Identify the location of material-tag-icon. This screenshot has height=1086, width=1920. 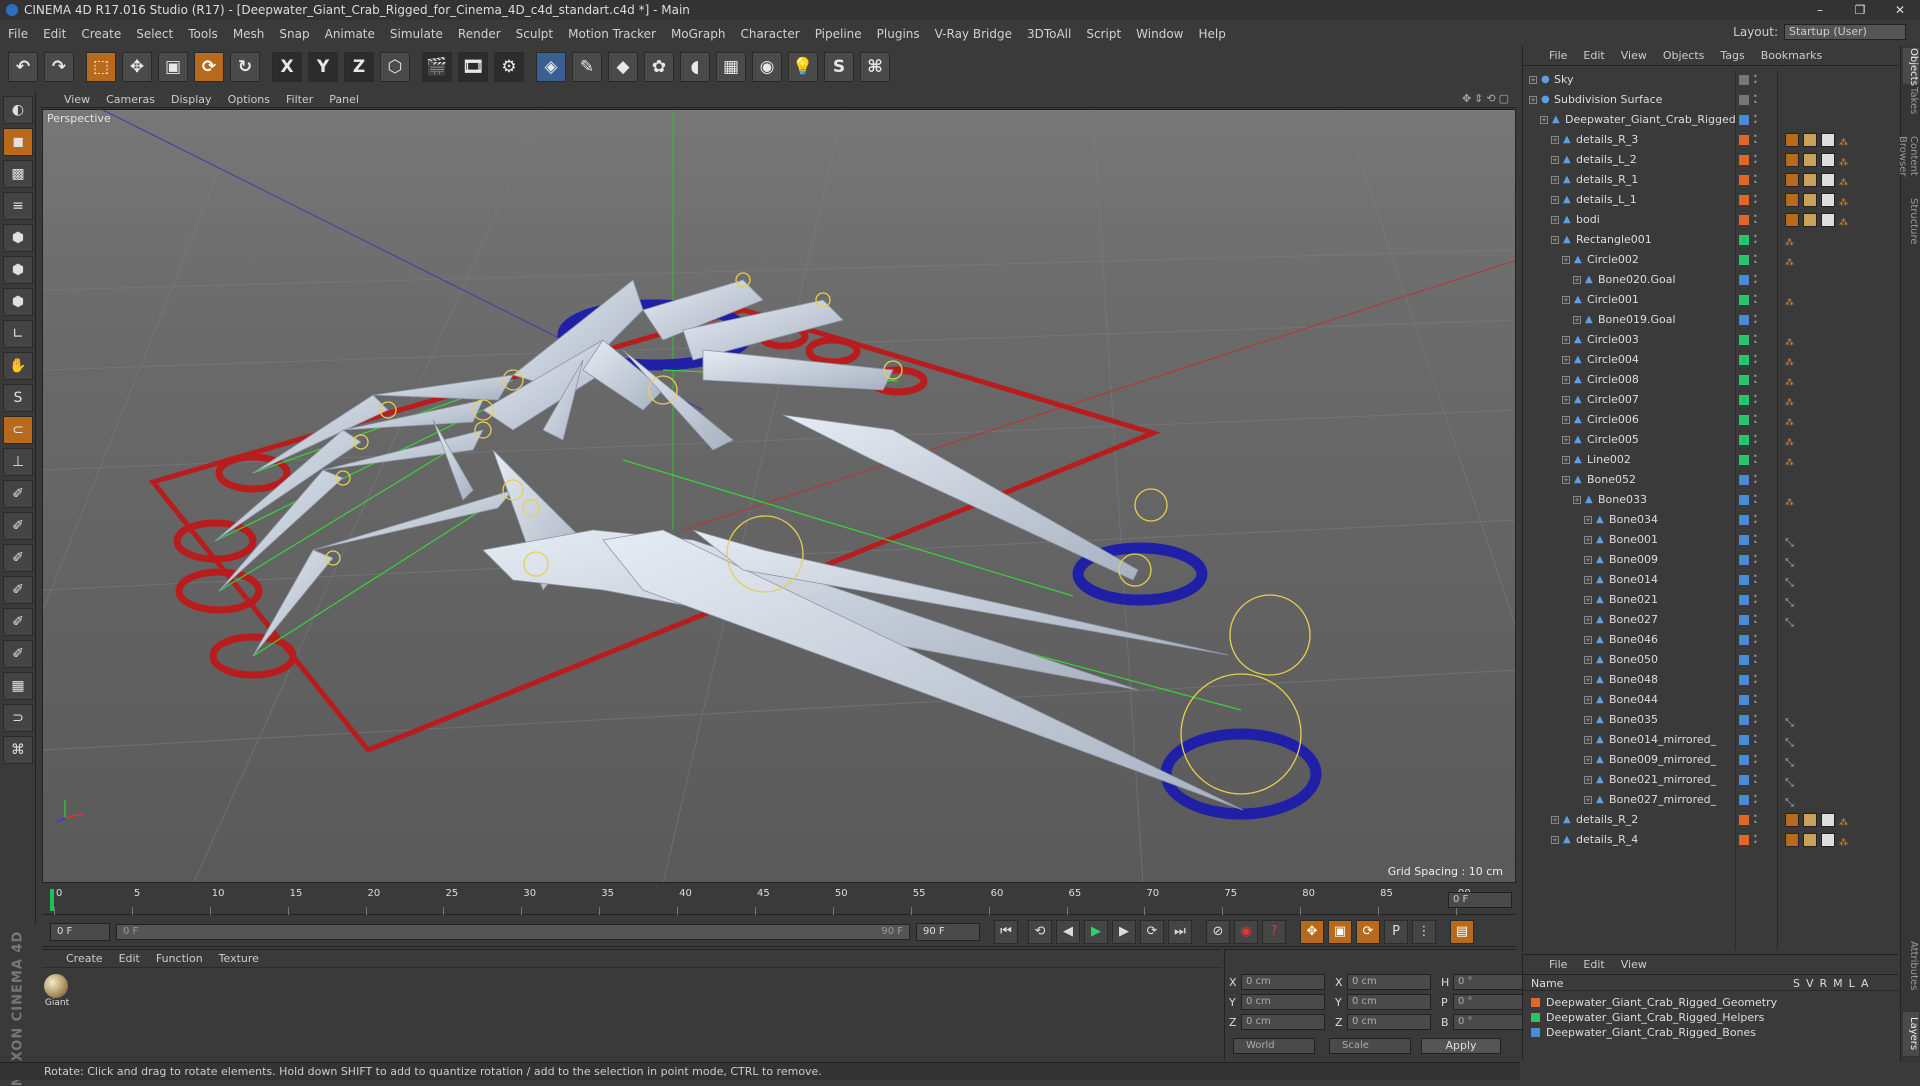
(1810, 820).